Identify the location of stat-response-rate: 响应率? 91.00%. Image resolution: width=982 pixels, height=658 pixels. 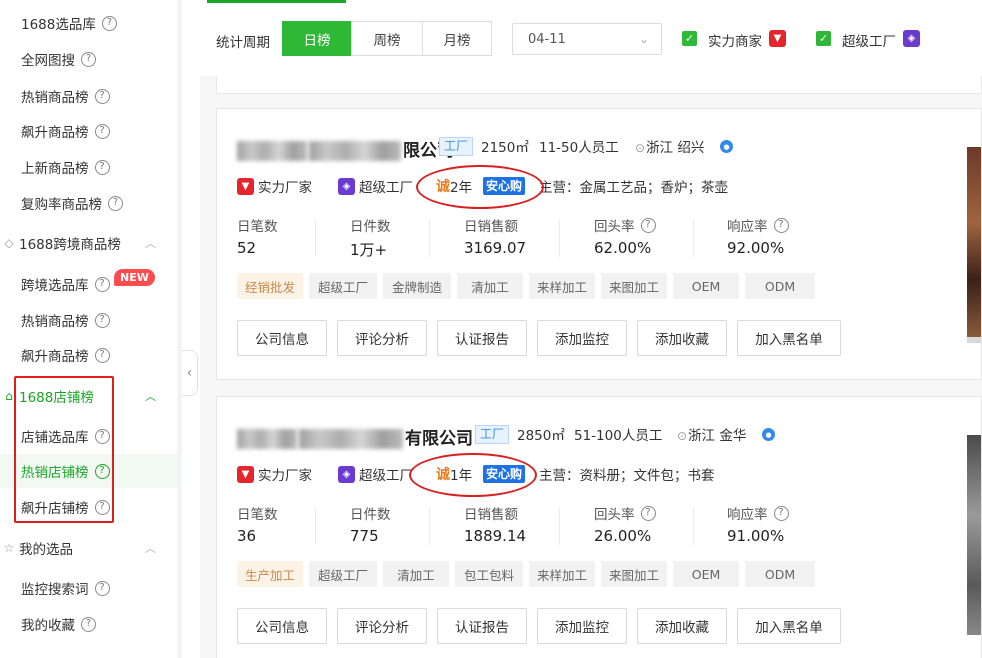
(758, 525).